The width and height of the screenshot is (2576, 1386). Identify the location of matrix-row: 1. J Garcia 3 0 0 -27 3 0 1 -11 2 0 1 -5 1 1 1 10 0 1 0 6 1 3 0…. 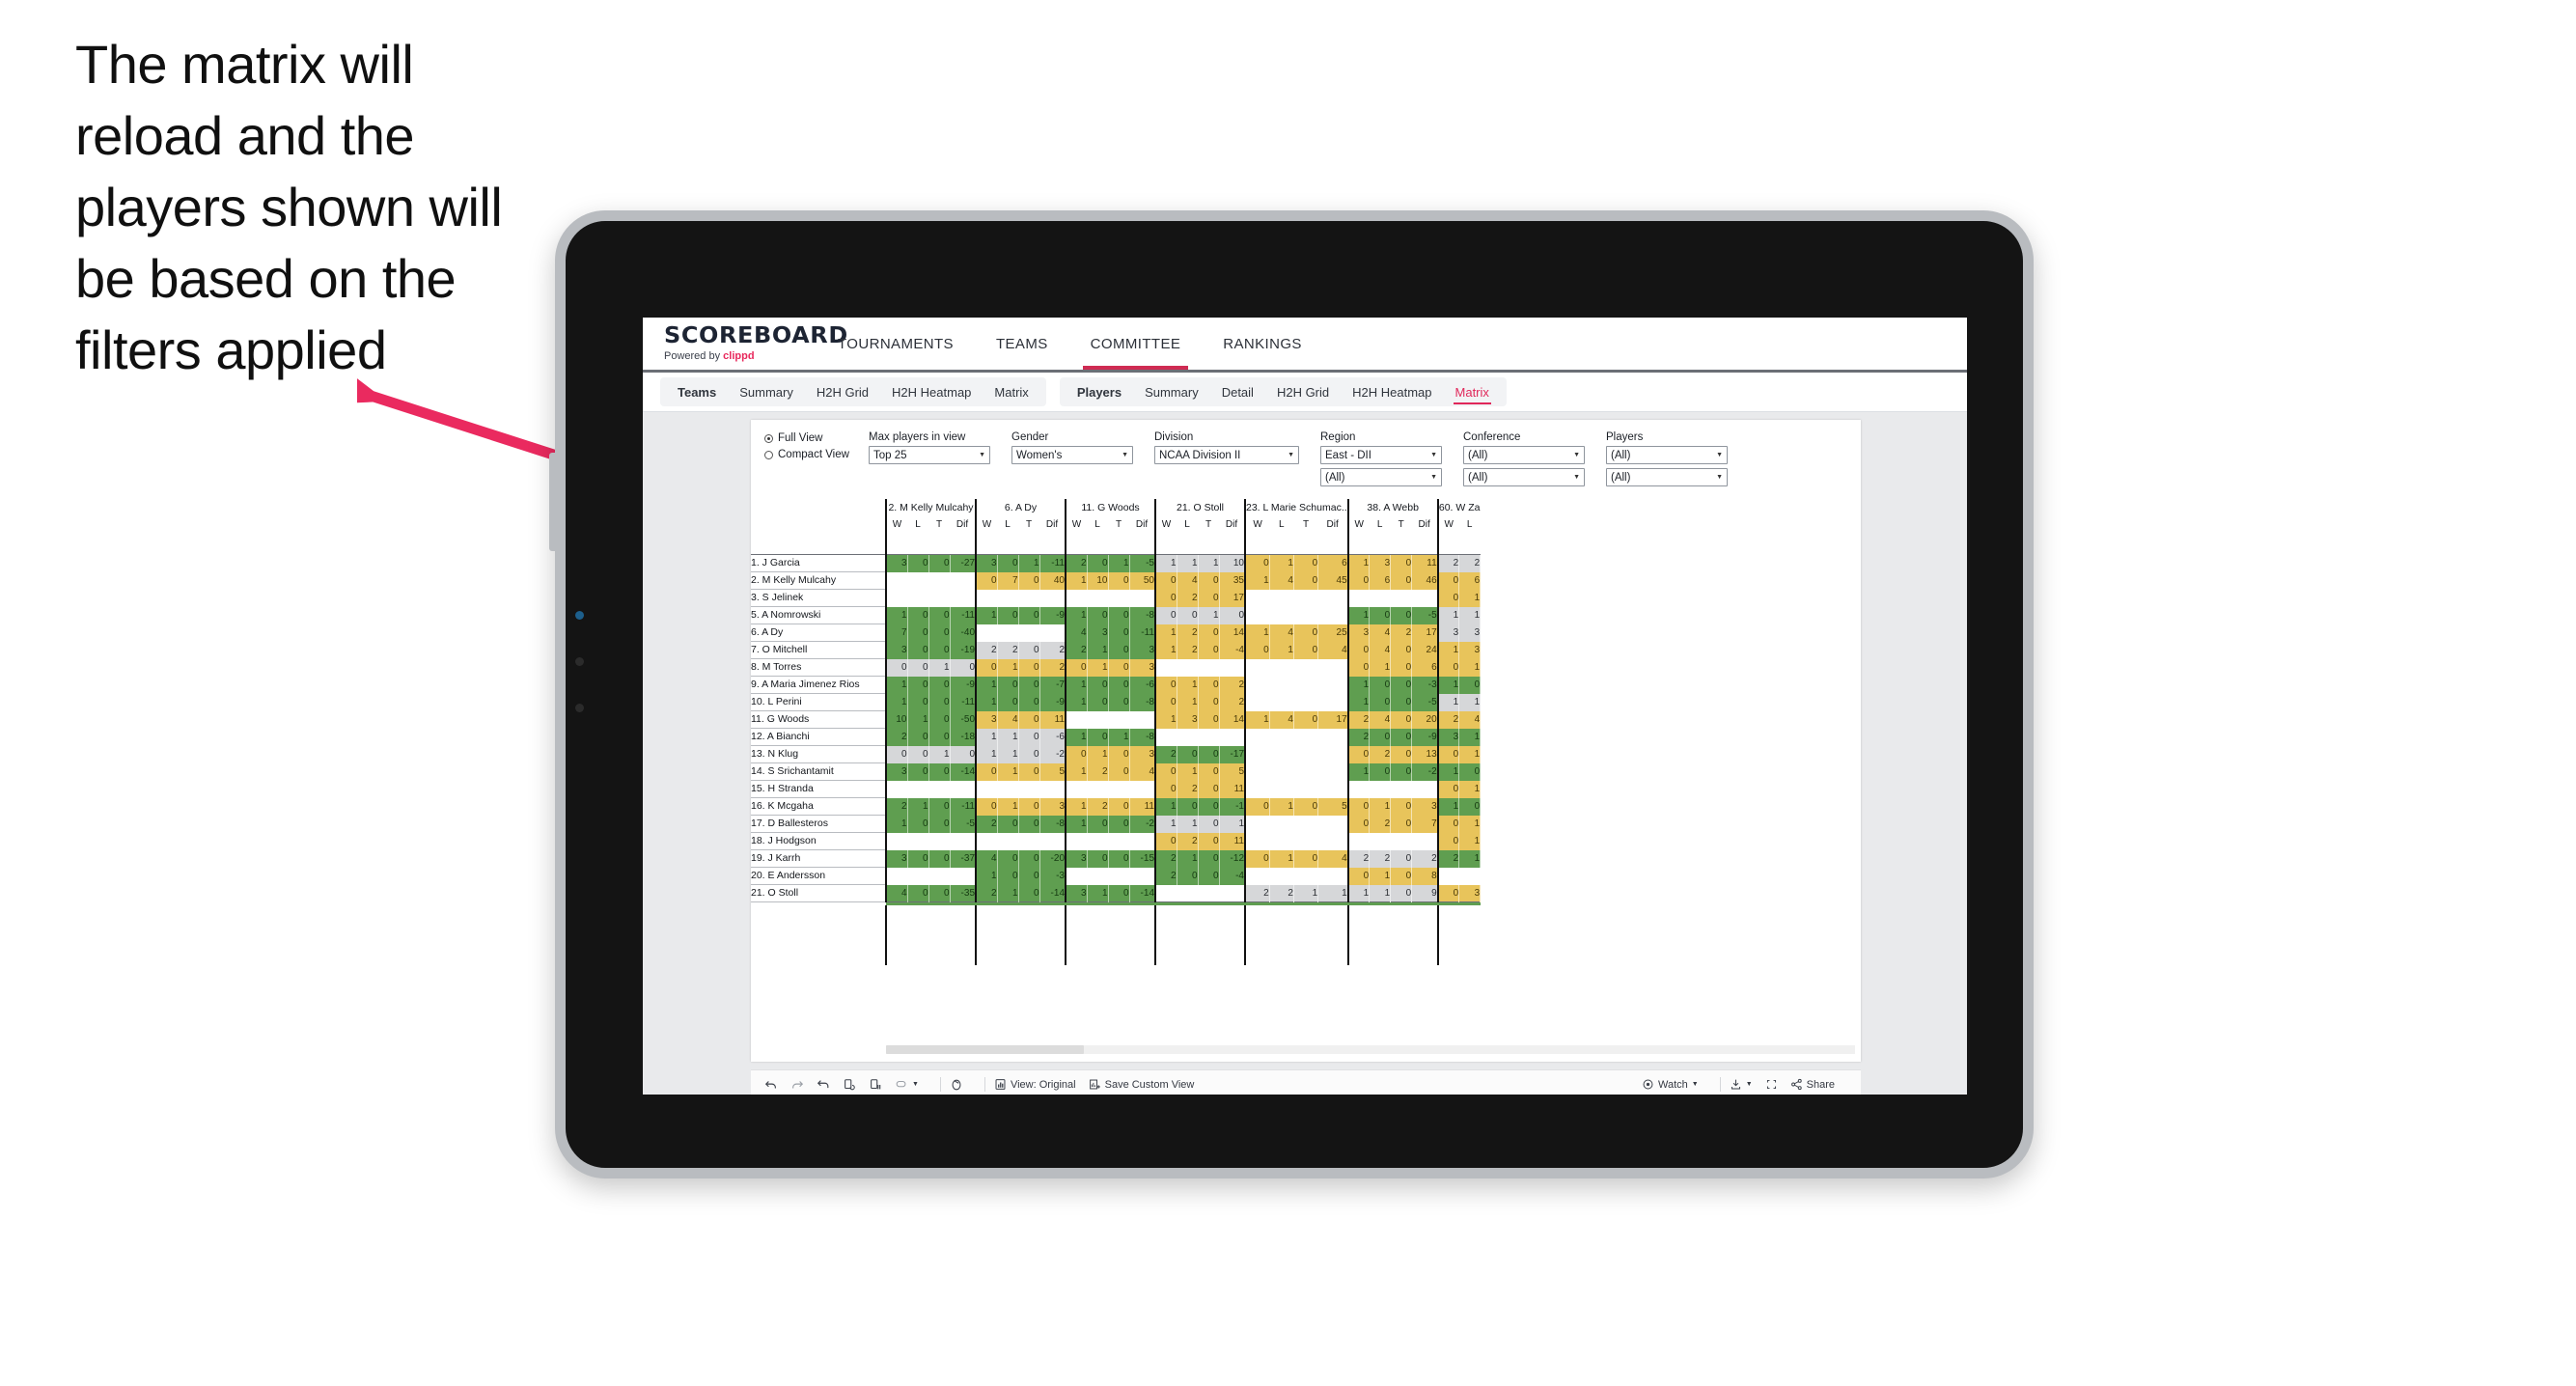
(1116, 563).